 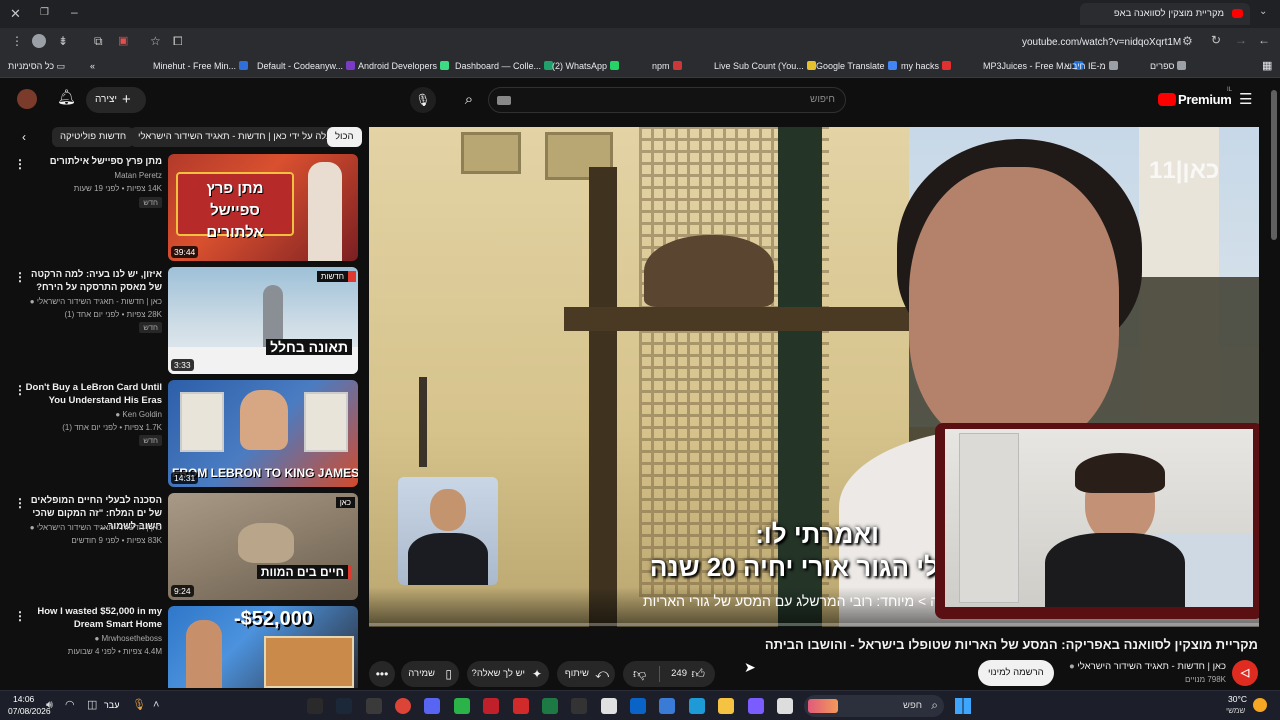 What do you see at coordinates (263, 647) in the screenshot?
I see `video-thumbnail: -$52,000` at bounding box center [263, 647].